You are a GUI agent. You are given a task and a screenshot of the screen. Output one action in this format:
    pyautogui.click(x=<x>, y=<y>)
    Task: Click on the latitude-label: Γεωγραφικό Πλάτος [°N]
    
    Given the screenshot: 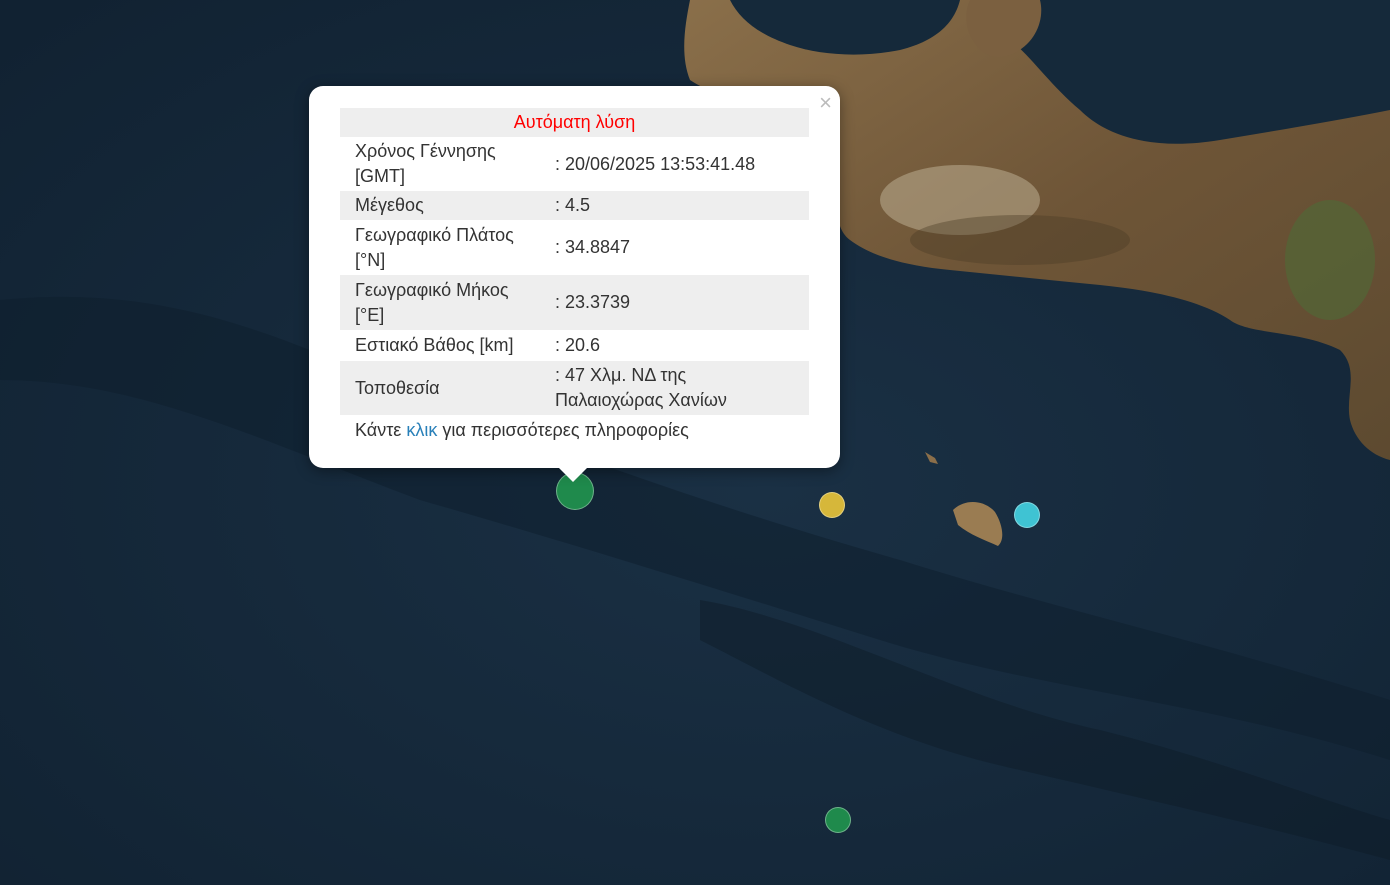 What is the action you would take?
    pyautogui.click(x=434, y=247)
    